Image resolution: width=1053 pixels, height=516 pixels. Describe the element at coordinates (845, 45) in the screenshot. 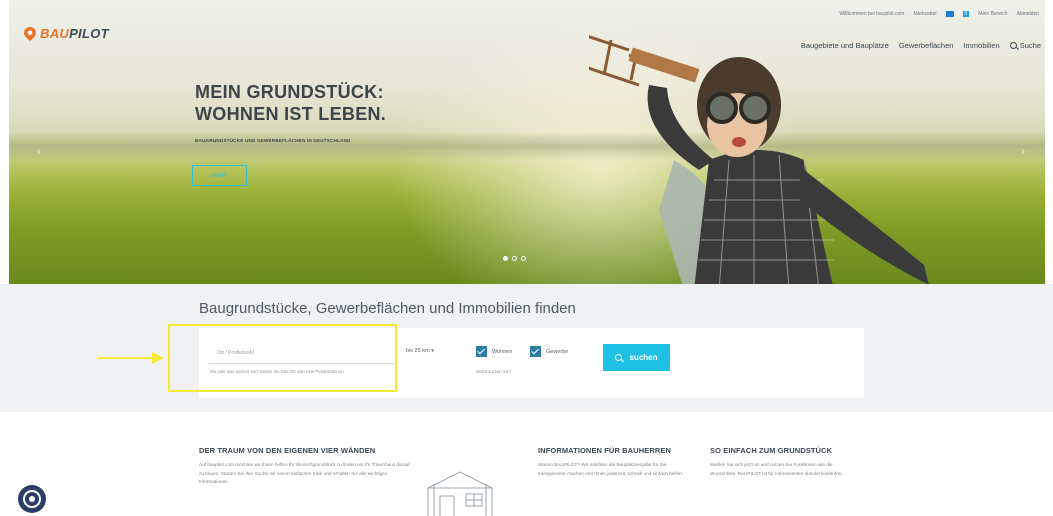

I see `nav-item-baugebiete: Baugebiete und Bauplätze` at that location.